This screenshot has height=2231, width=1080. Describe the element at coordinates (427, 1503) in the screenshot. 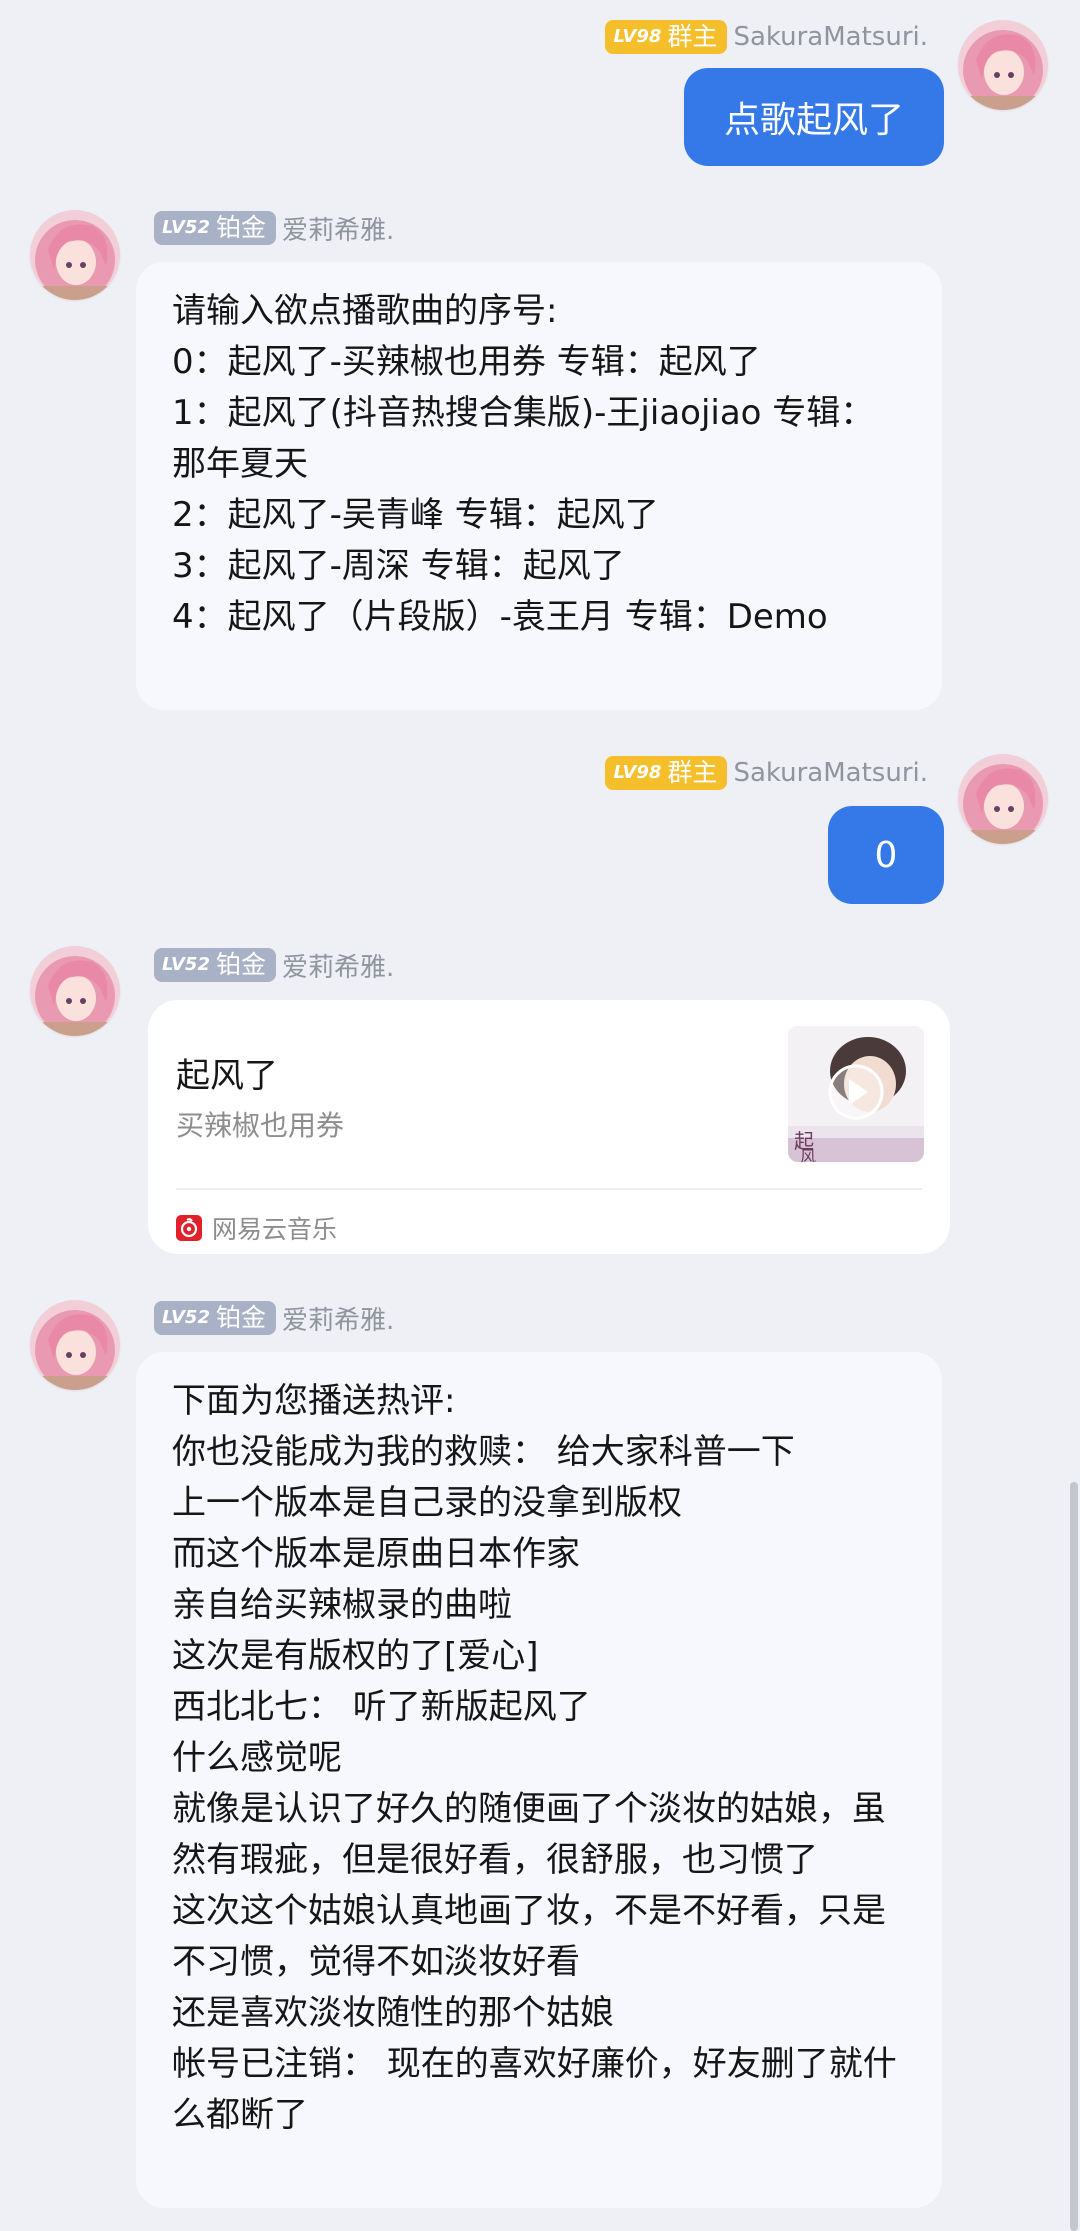

I see `message-line: 上一个版本是自己录的没拿到版权` at that location.